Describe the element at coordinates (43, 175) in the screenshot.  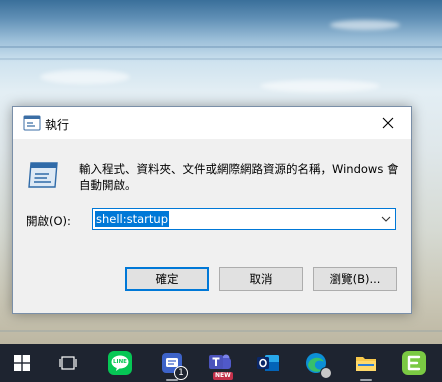
I see `run-program-icon` at that location.